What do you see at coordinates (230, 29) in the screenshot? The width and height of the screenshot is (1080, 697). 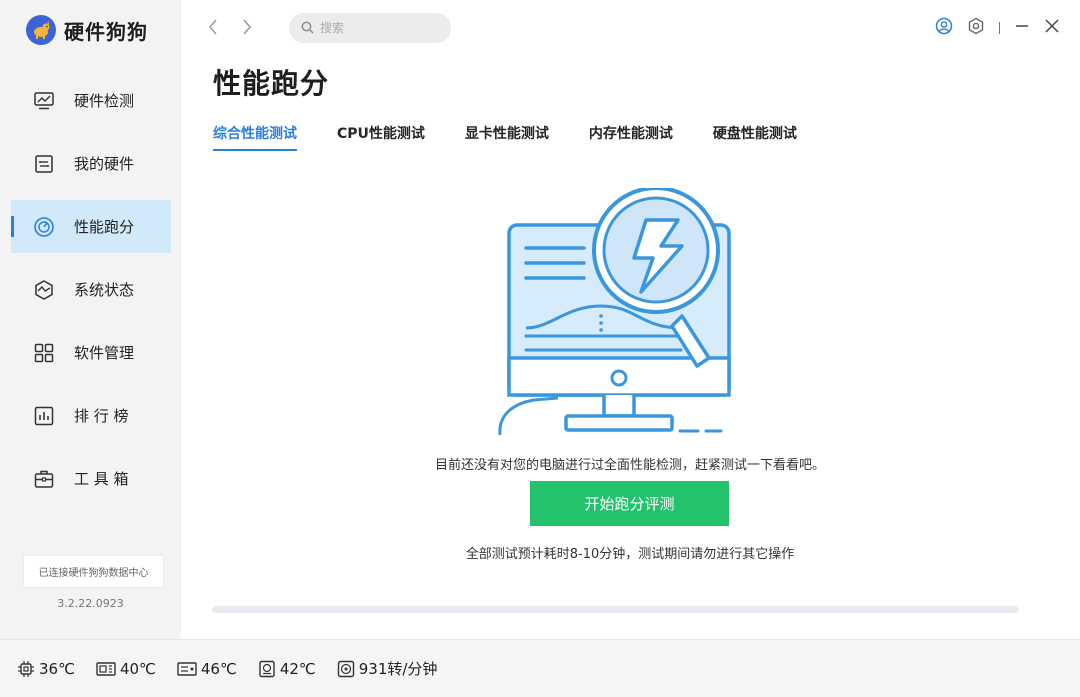 I see `history-nav` at bounding box center [230, 29].